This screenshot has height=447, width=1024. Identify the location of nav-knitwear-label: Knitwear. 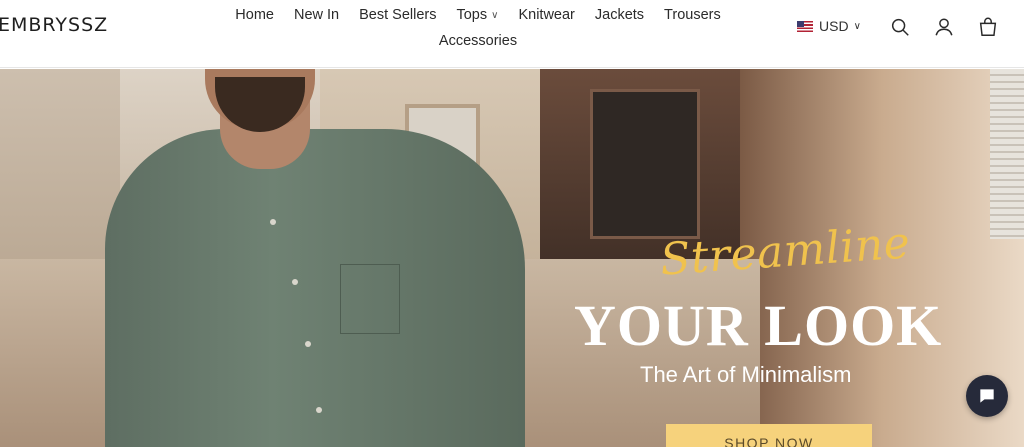
(546, 15).